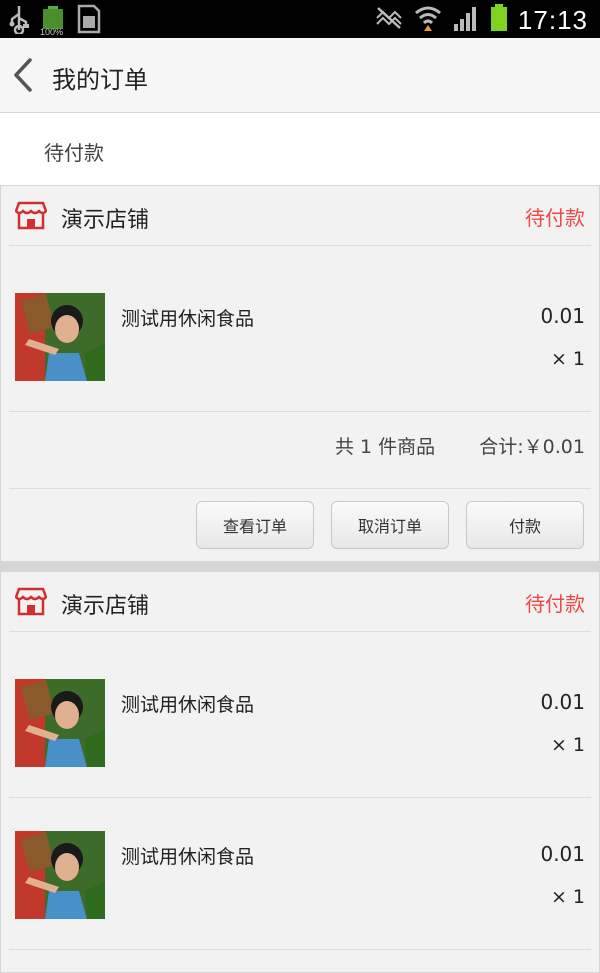 This screenshot has height=973, width=600. Describe the element at coordinates (255, 525) in the screenshot. I see `view-order-button: 查看订单` at that location.